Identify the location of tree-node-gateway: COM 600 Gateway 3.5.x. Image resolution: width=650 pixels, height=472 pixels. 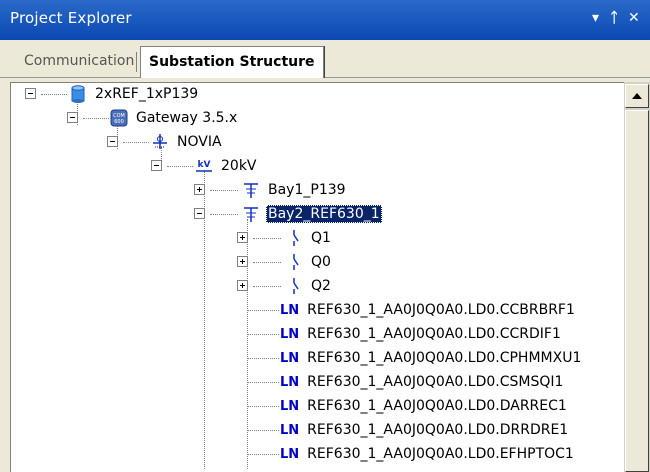
(174, 118).